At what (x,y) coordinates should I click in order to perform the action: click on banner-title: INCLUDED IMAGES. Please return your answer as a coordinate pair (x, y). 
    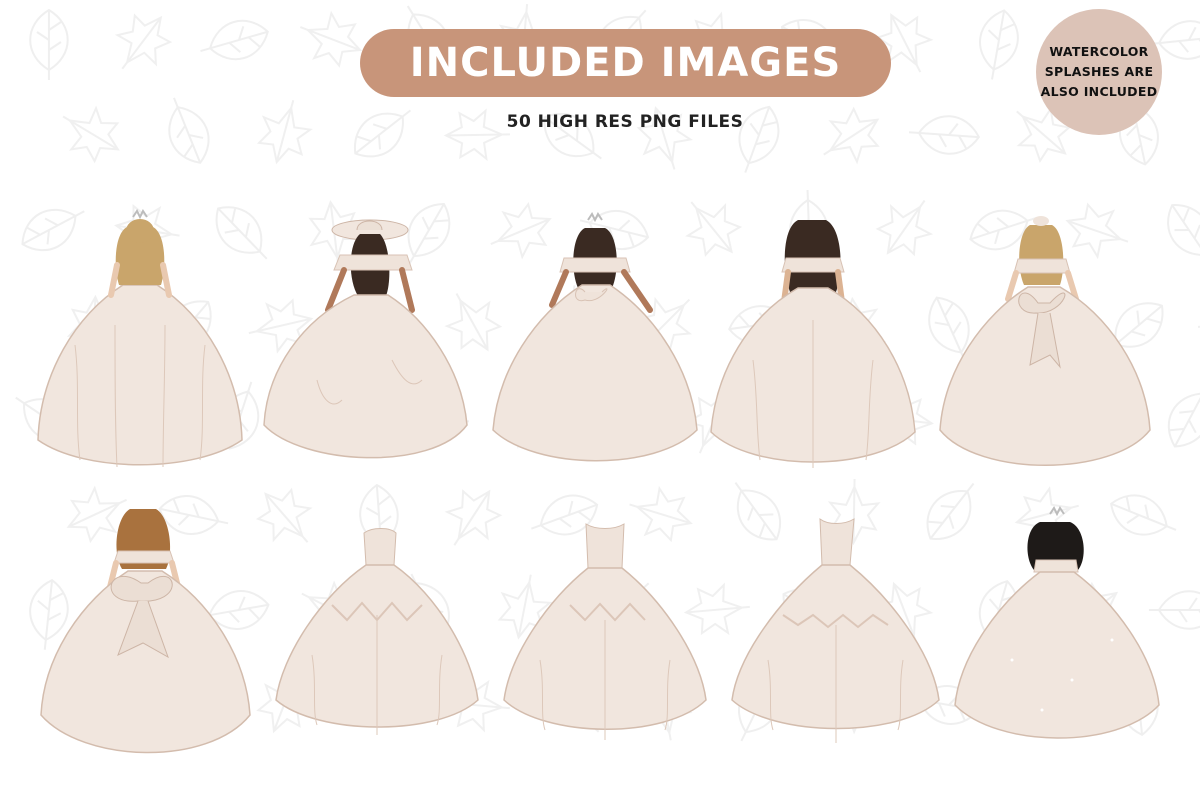
    Looking at the image, I should click on (625, 63).